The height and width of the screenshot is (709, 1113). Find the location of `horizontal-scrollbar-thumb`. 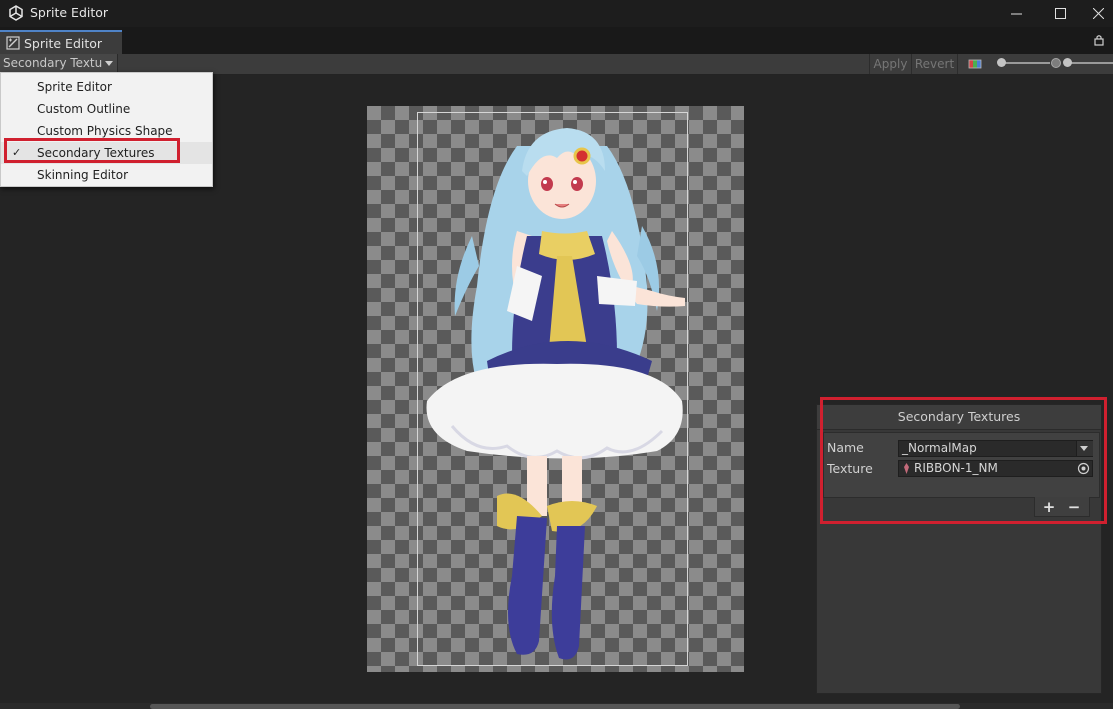

horizontal-scrollbar-thumb is located at coordinates (555, 706).